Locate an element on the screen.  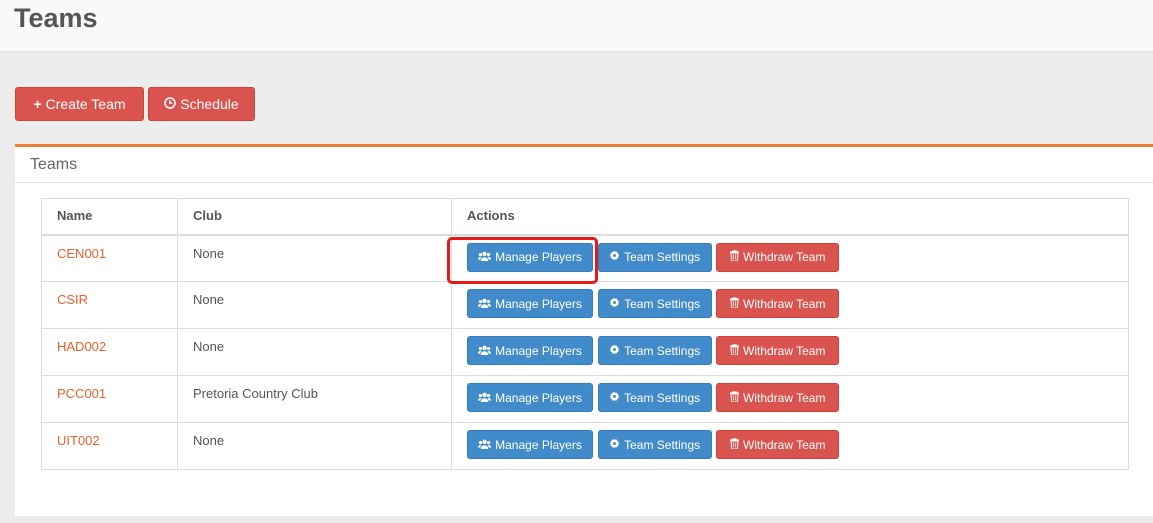
table-header-row: Name Club Actions is located at coordinates (585, 217).